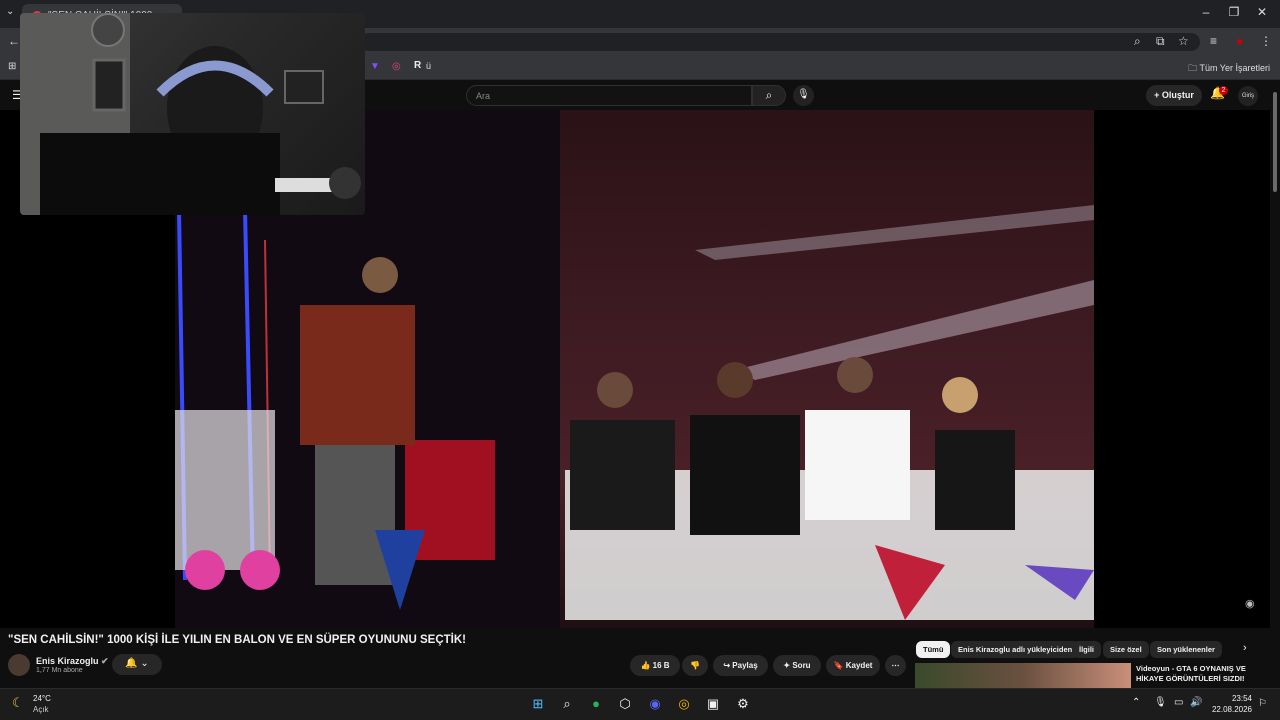 Image resolution: width=1280 pixels, height=720 pixels. I want to click on chip-for-you: Size özel, so click(1126, 649).